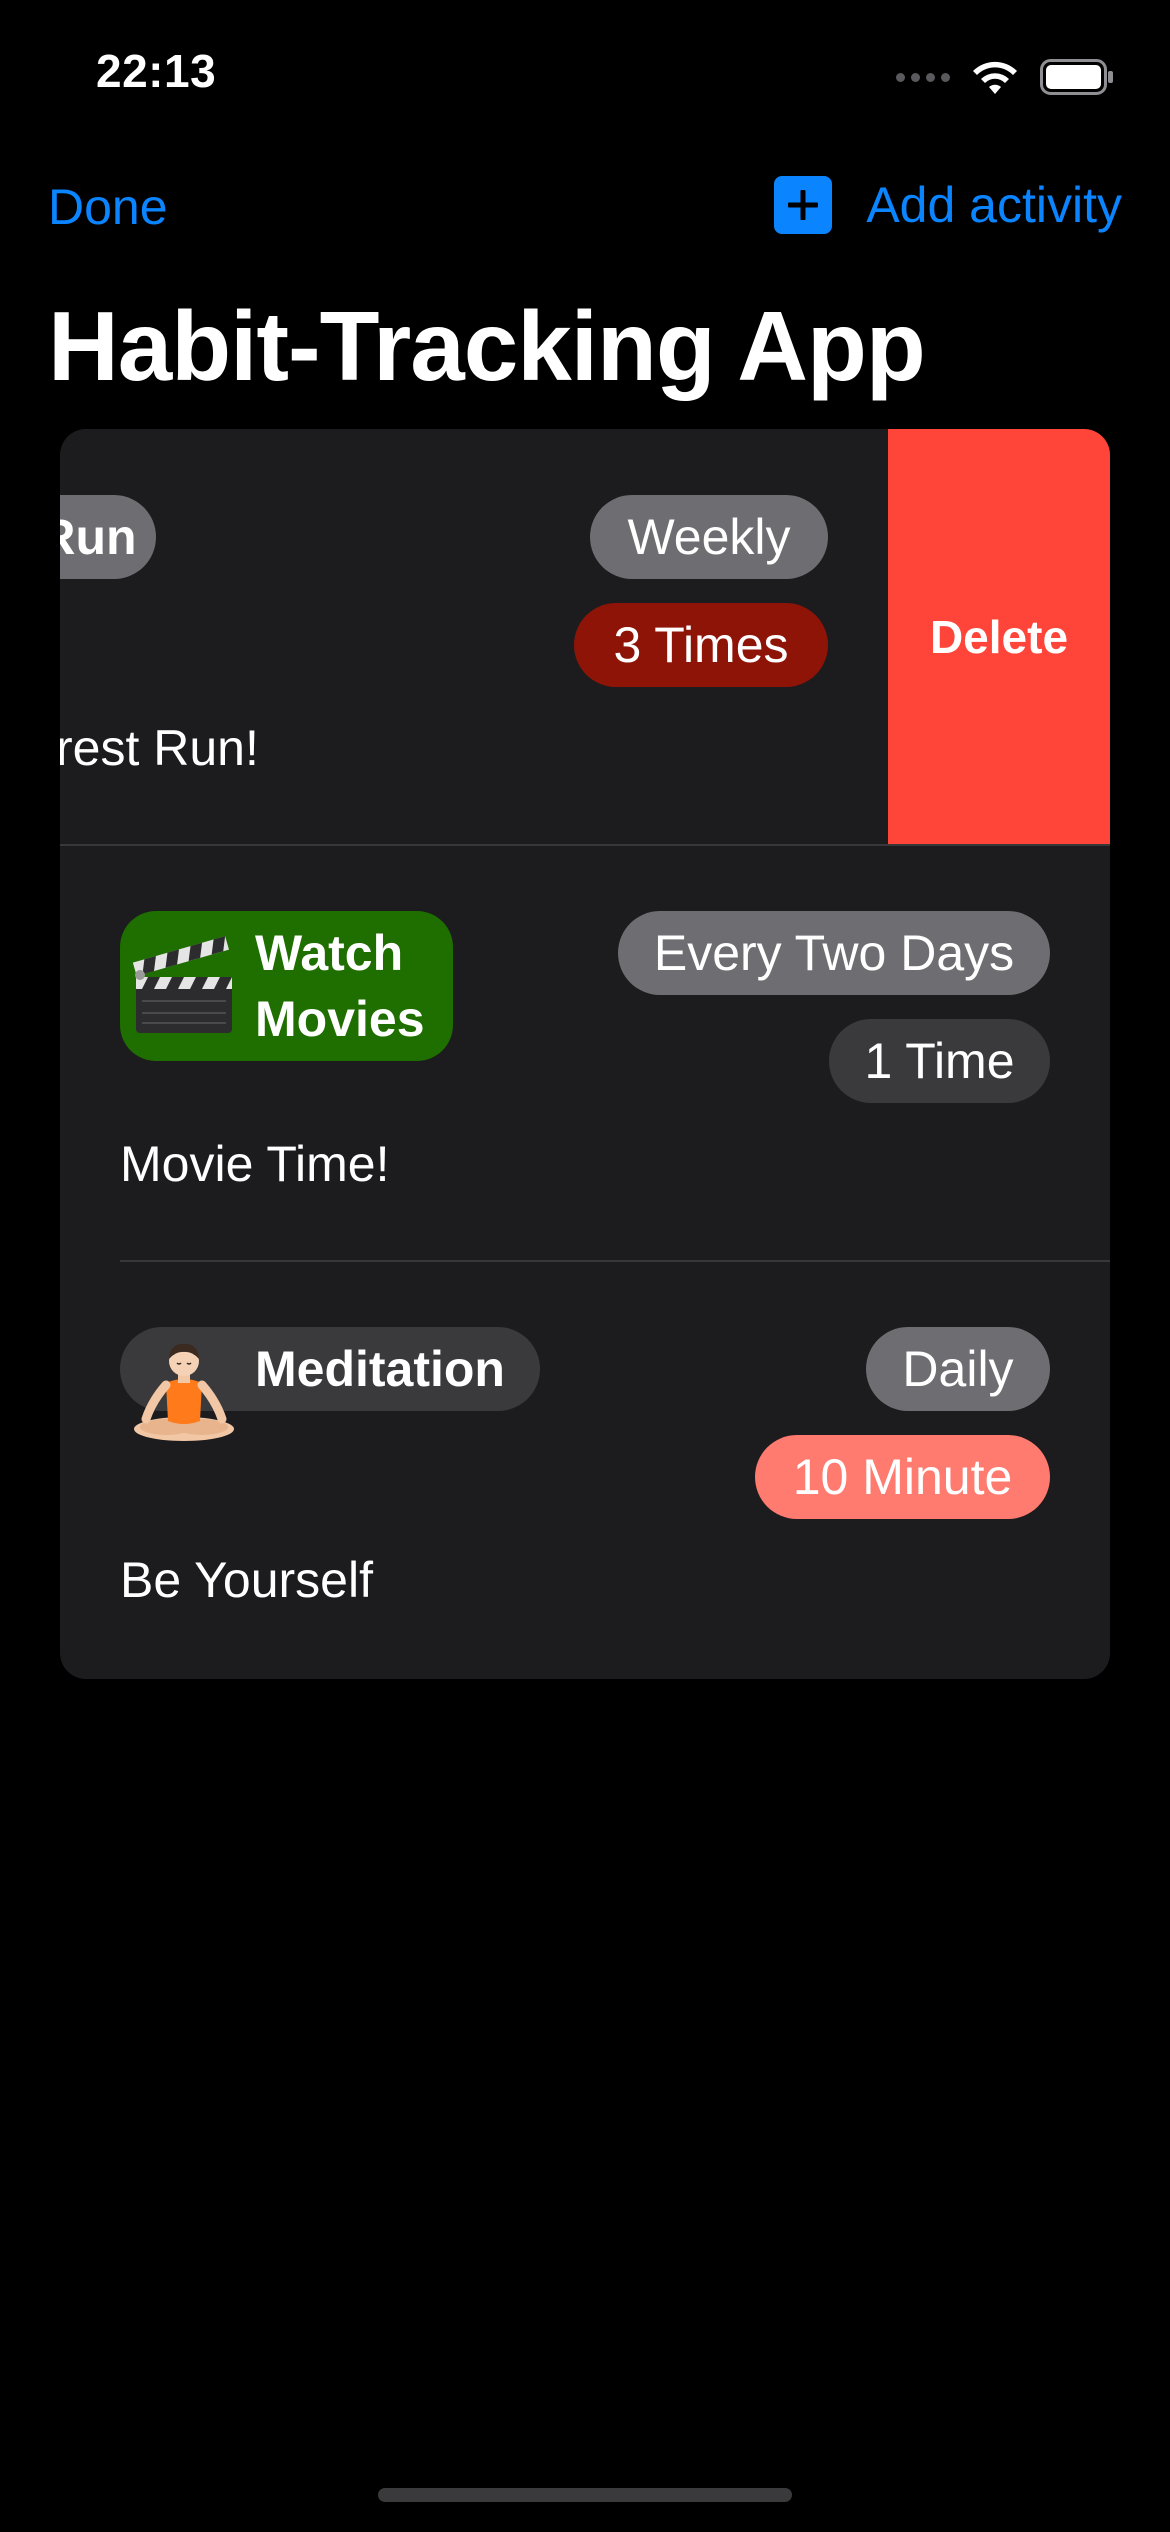 The image size is (1170, 2532). I want to click on meditation-person-icon, so click(184, 1393).